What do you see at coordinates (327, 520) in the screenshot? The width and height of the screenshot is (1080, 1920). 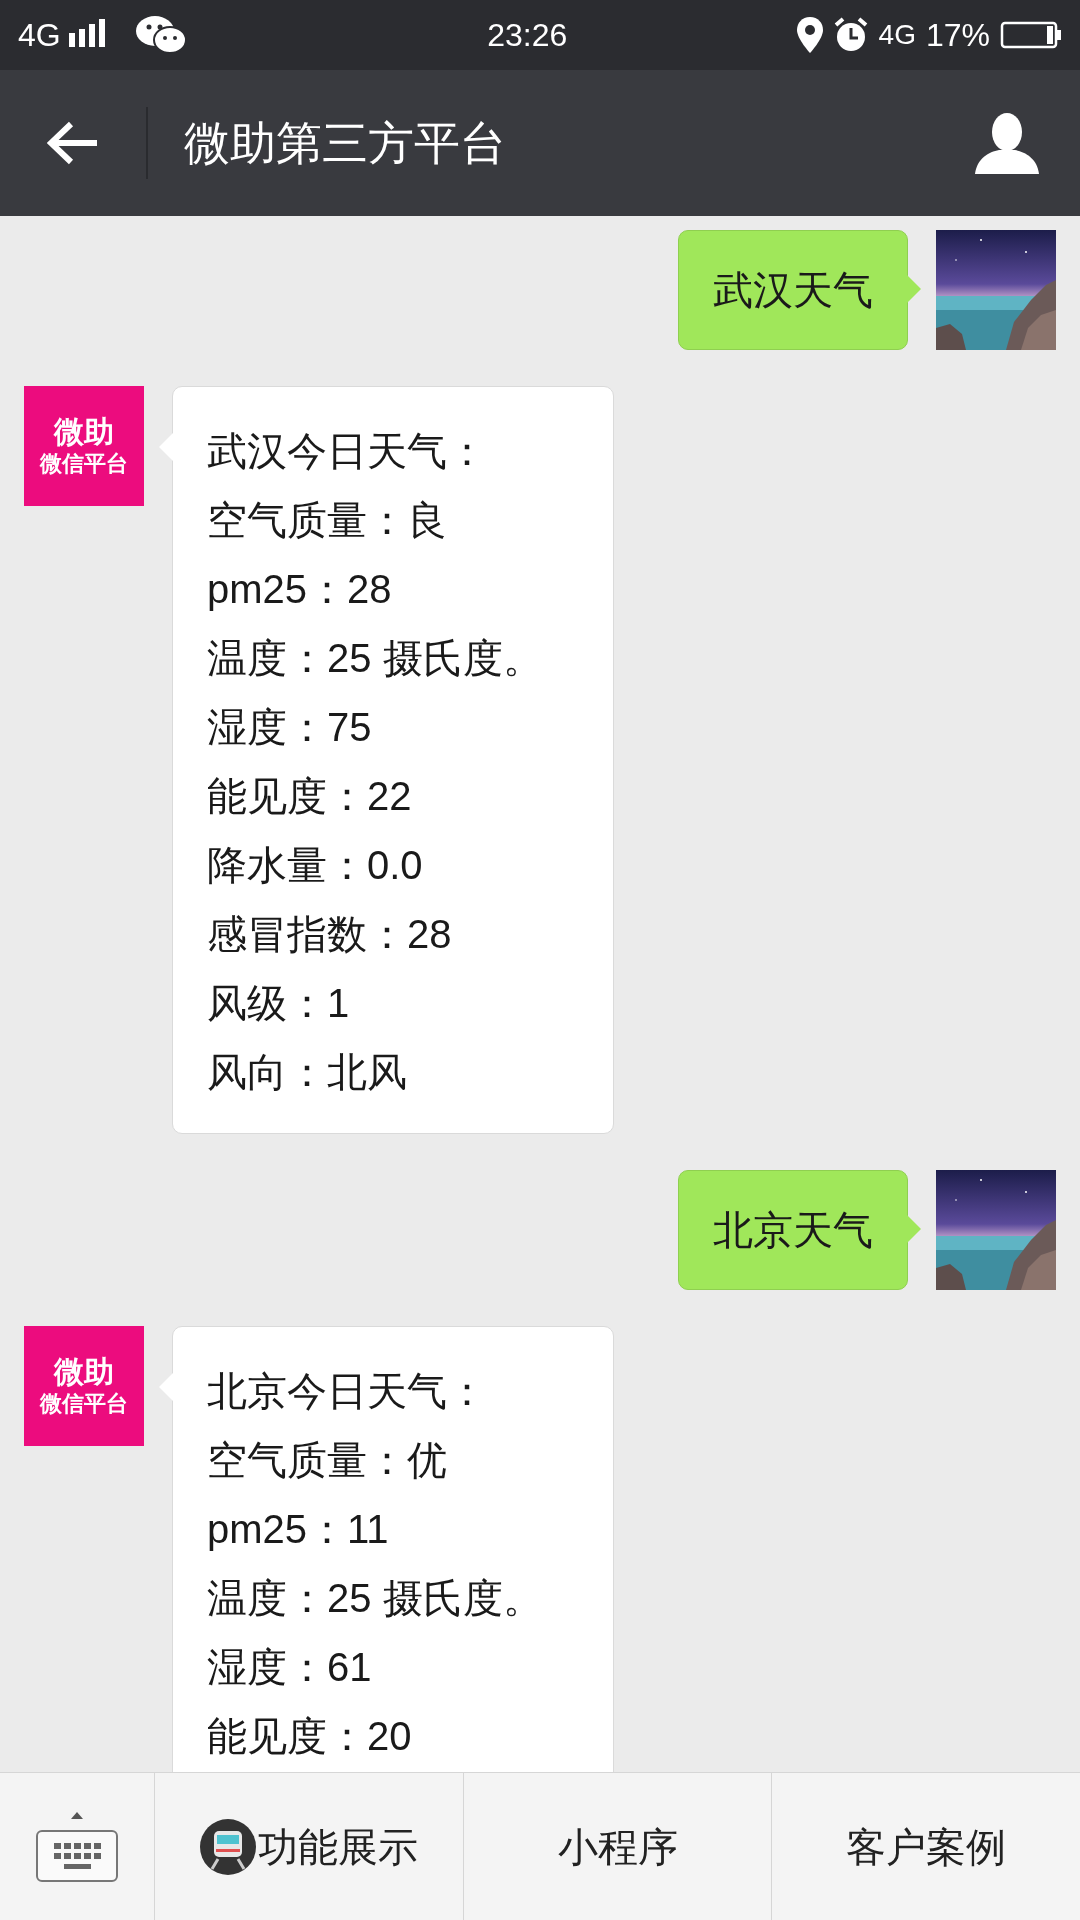 I see `message-line: 空气质量：良` at bounding box center [327, 520].